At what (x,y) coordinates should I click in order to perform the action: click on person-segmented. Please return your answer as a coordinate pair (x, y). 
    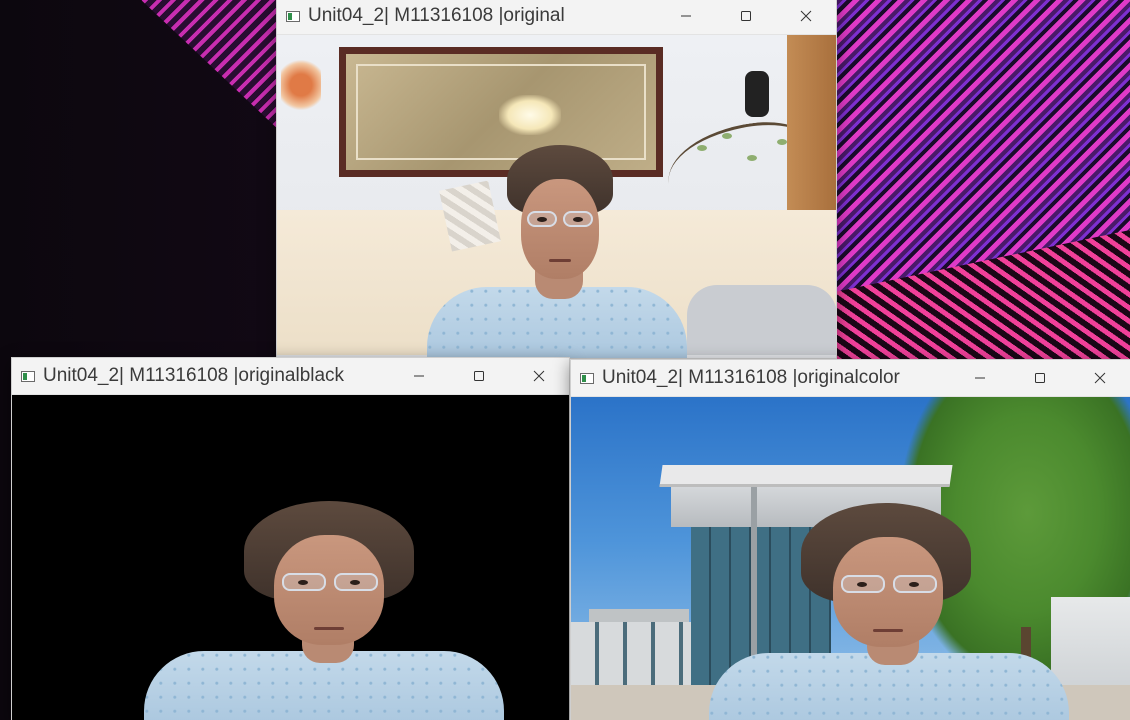
    Looking at the image, I should click on (334, 610).